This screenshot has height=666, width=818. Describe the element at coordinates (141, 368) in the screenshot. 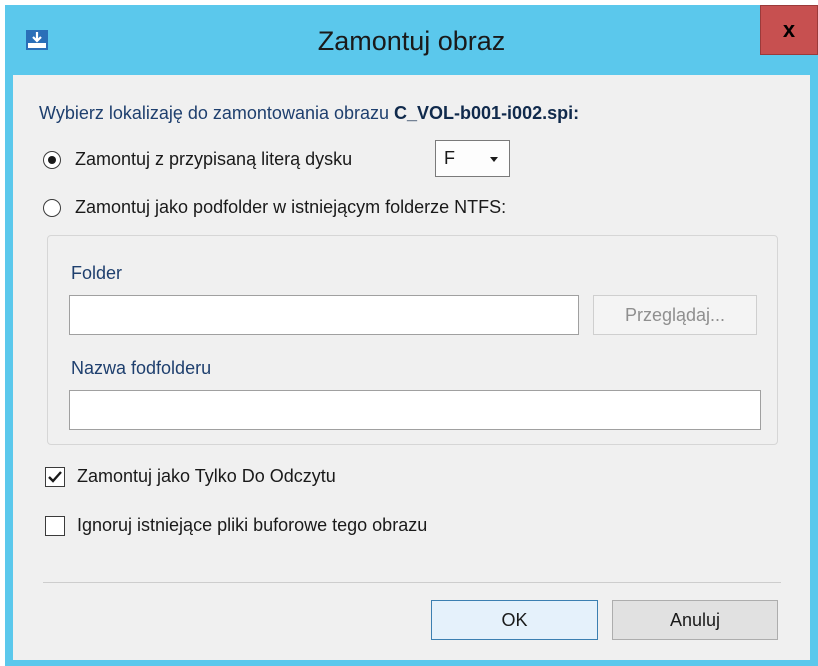

I see `subfolder-name-label: Nazwa fodfolderu` at that location.